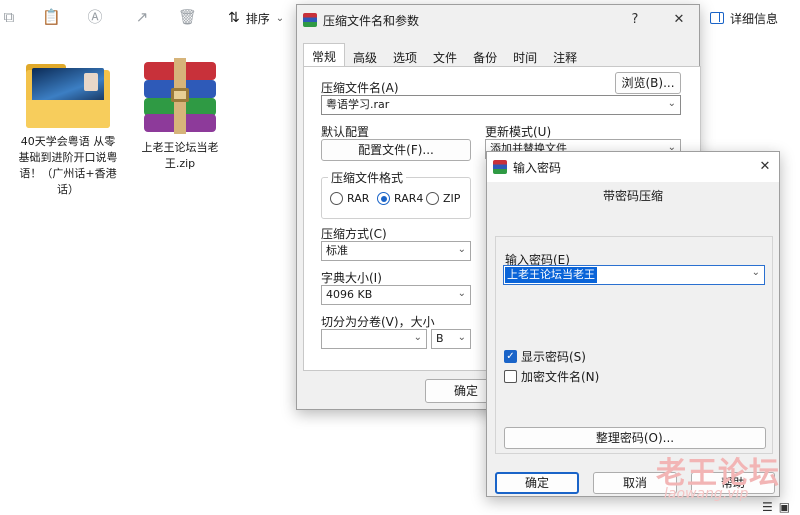 The width and height of the screenshot is (800, 515). What do you see at coordinates (525, 56) in the screenshot?
I see `tab-time: 时间` at bounding box center [525, 56].